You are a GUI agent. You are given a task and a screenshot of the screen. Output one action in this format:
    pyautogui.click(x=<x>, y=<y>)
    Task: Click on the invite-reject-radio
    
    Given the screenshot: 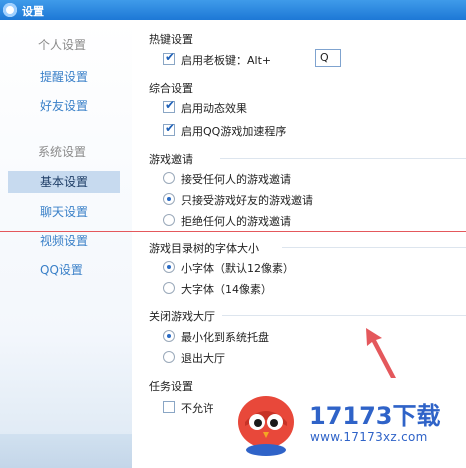 What is the action you would take?
    pyautogui.click(x=169, y=220)
    